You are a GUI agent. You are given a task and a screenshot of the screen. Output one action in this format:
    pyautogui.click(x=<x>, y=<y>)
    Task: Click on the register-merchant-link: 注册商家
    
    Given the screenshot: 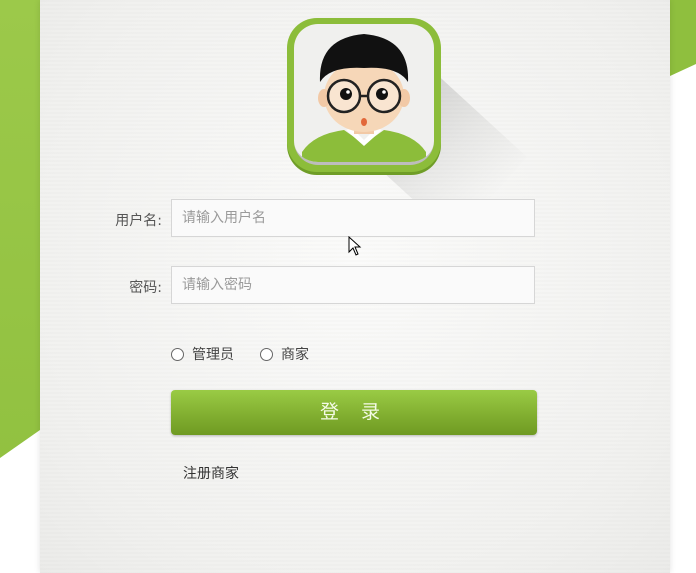 What is the action you would take?
    pyautogui.click(x=211, y=473)
    